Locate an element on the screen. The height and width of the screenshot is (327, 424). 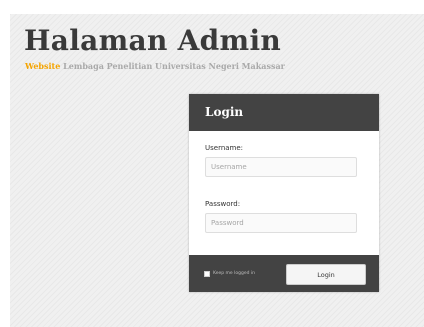
remember-me: Keep me logged in is located at coordinates (229, 273).